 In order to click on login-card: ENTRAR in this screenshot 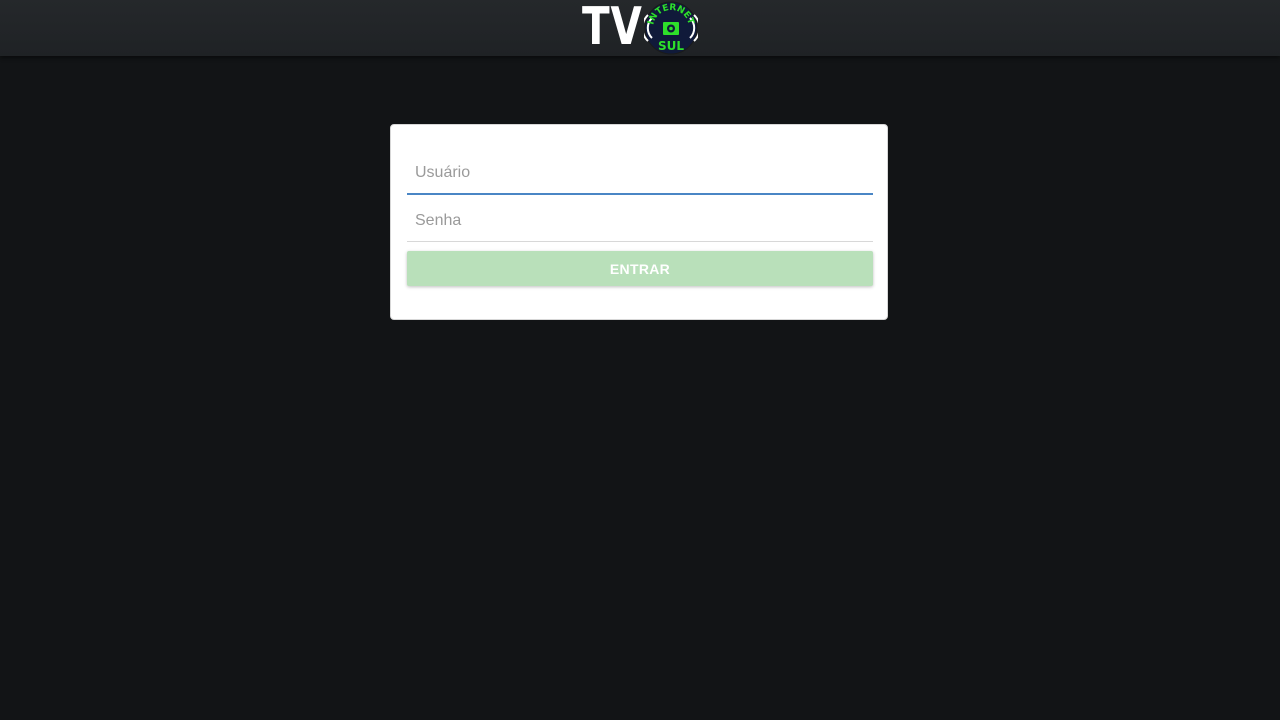, I will do `click(639, 222)`.